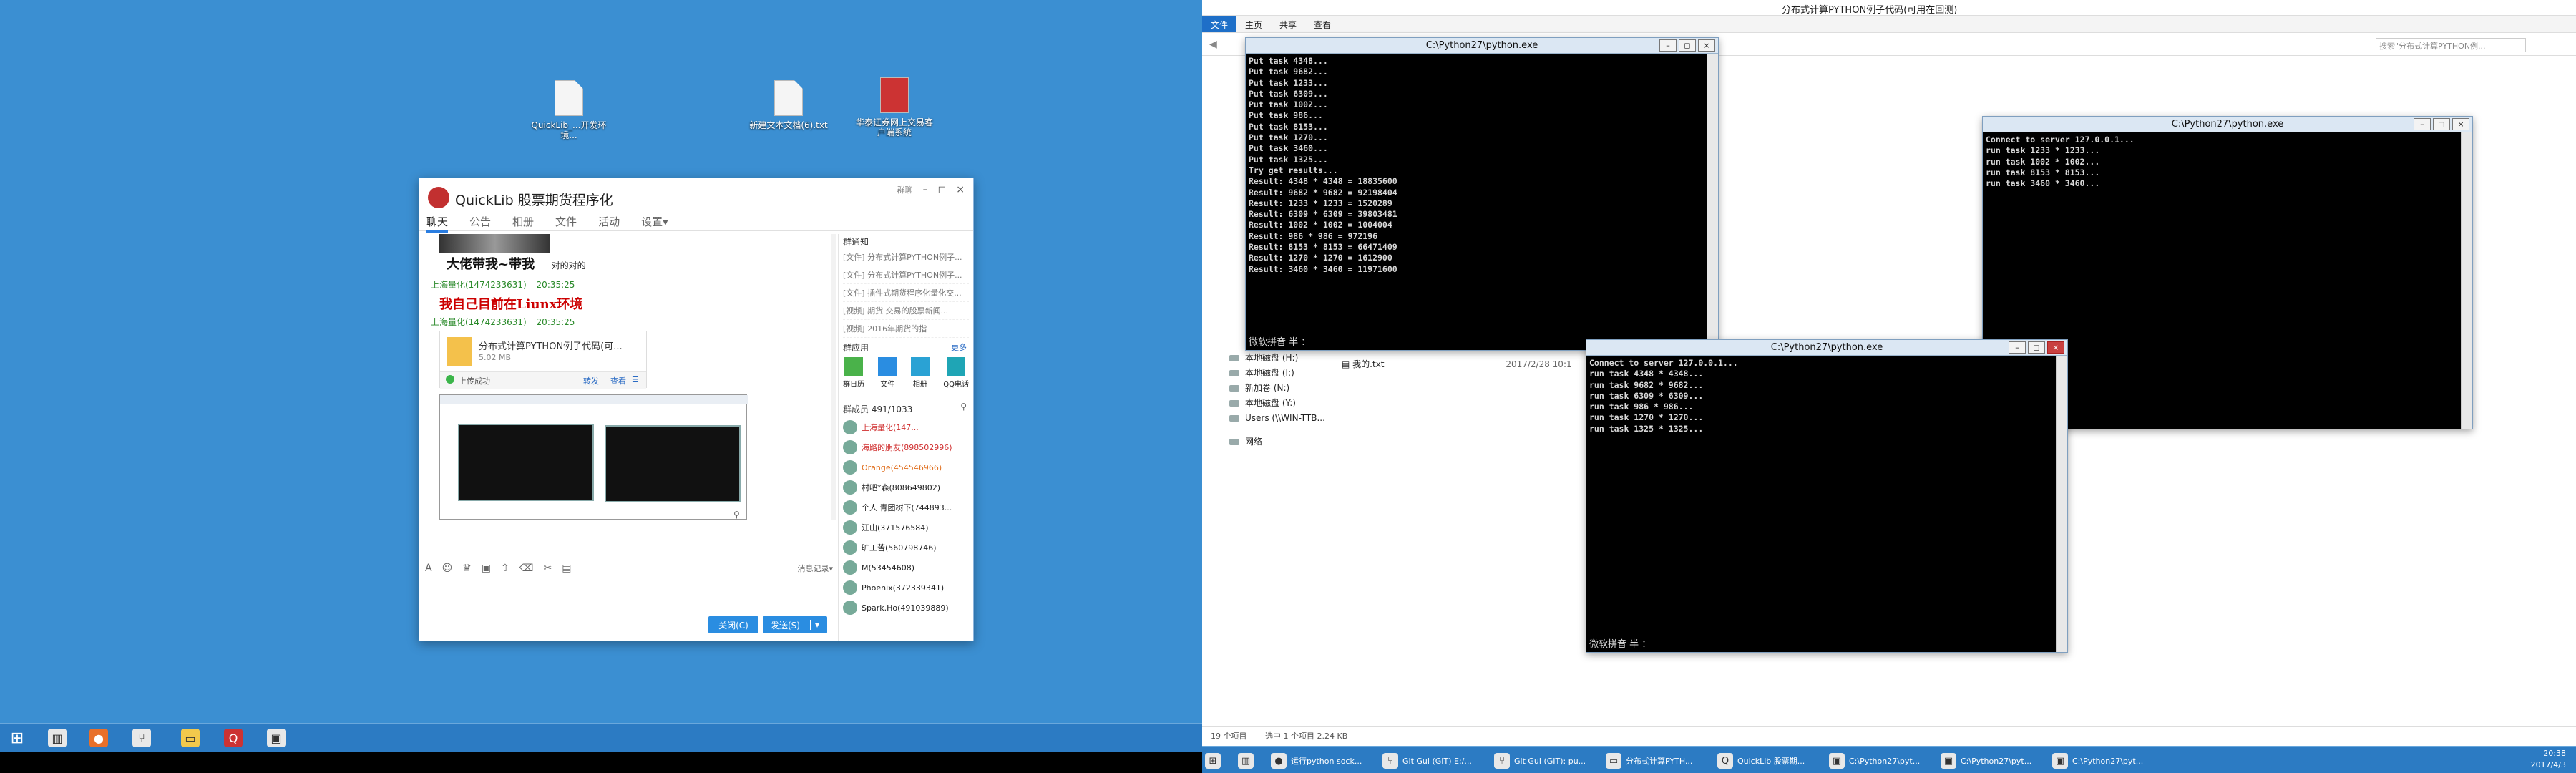 Image resolution: width=2576 pixels, height=773 pixels. I want to click on taskbar-firefox: ●, so click(98, 737).